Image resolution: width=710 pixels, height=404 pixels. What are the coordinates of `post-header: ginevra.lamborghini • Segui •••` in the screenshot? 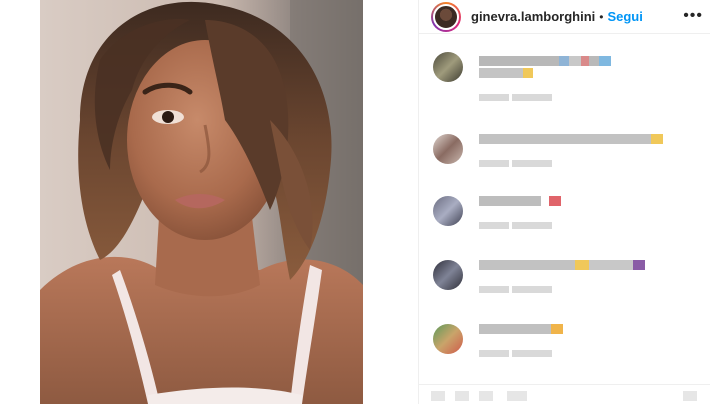 It's located at (564, 17).